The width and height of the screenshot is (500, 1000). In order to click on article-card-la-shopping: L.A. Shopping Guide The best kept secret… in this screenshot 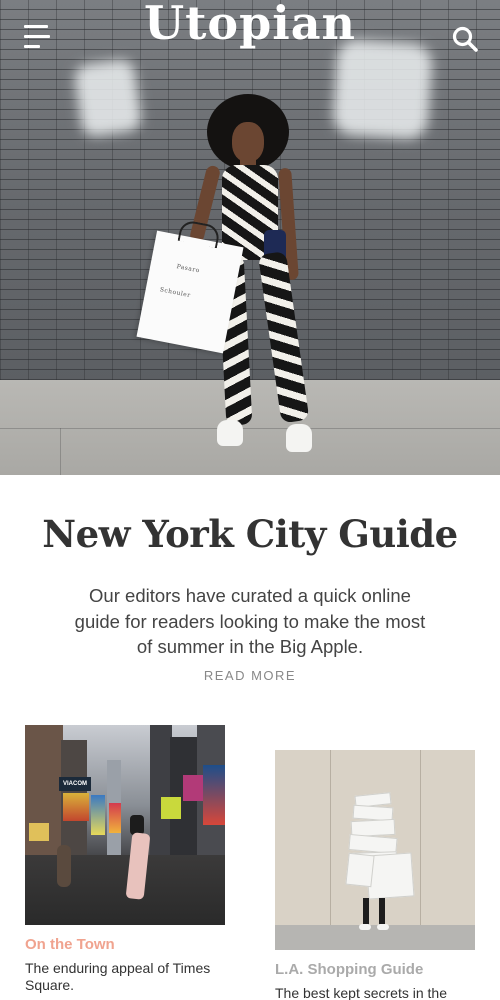, I will do `click(375, 875)`.